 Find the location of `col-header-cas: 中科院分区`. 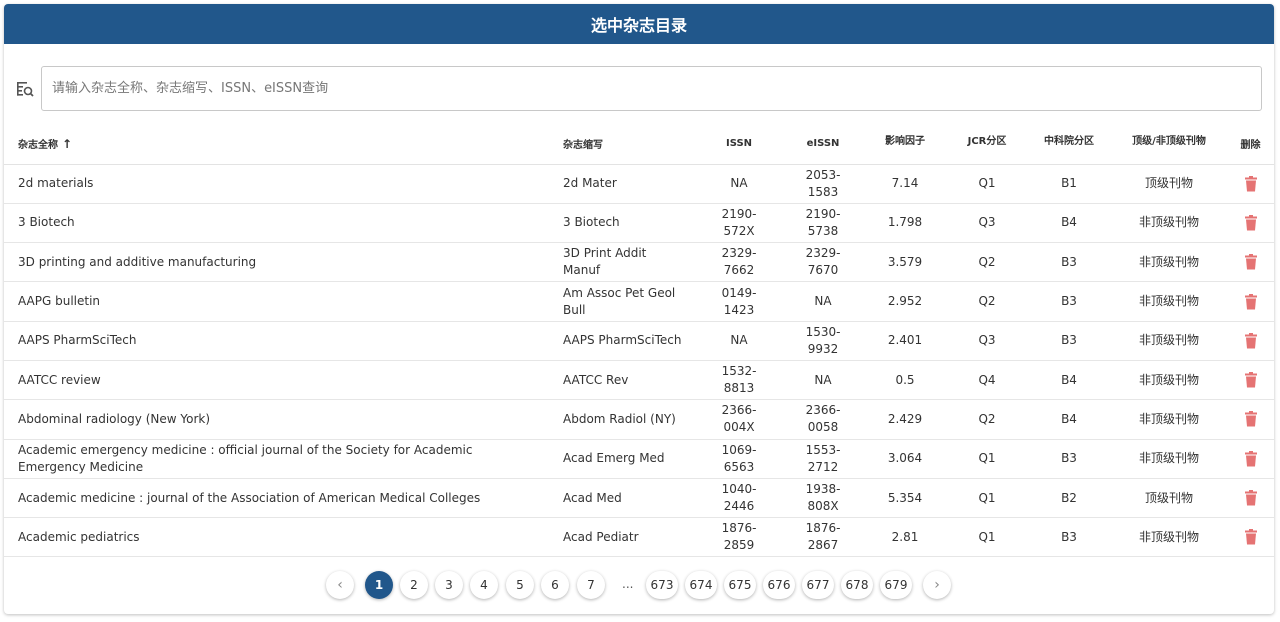

col-header-cas: 中科院分区 is located at coordinates (1069, 144).